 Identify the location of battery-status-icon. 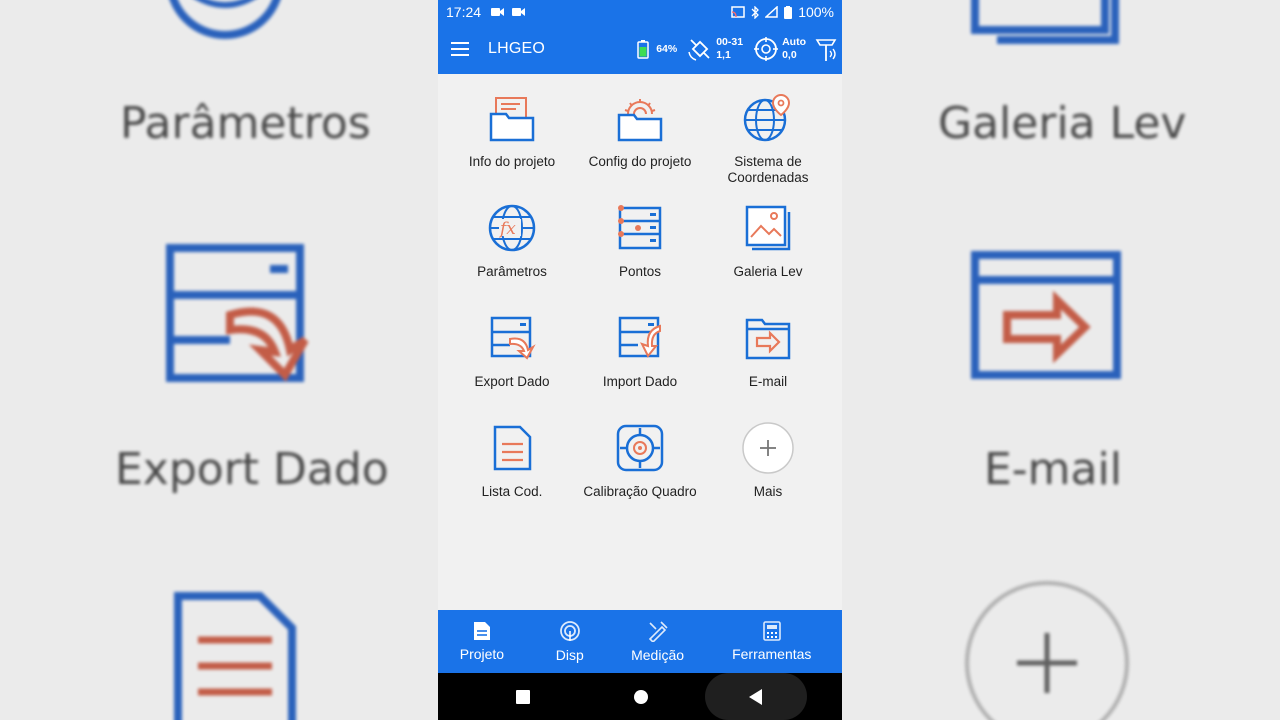
(788, 12).